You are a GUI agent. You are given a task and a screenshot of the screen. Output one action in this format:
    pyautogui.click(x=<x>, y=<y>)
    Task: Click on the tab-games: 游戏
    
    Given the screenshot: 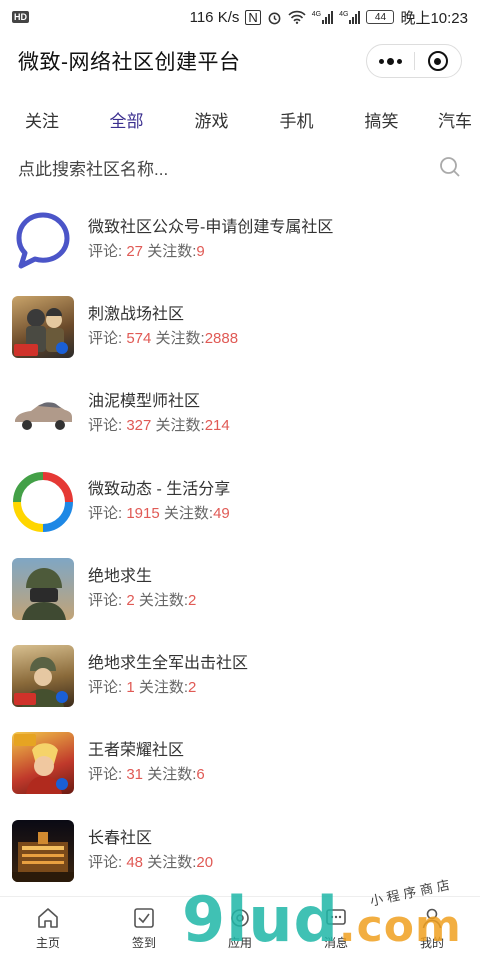 What is the action you would take?
    pyautogui.click(x=211, y=119)
    